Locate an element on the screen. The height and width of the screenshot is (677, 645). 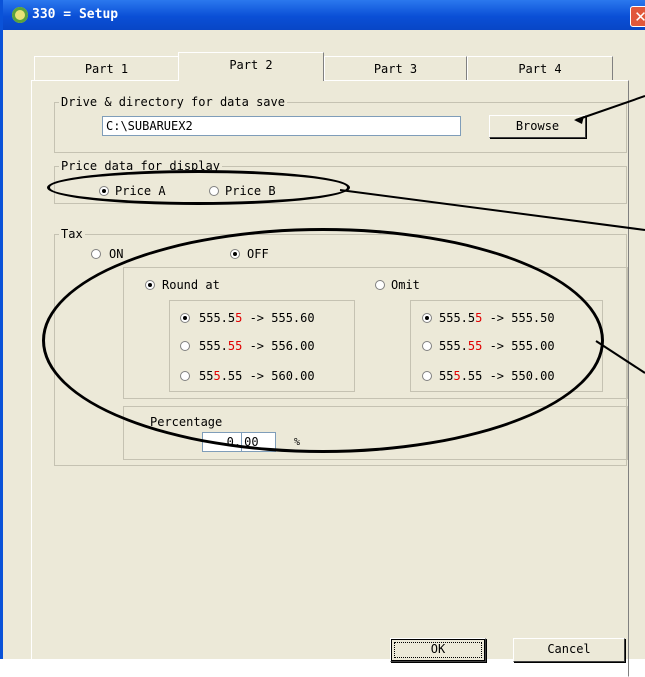
tab-part-3: Part 3 is located at coordinates (395, 68).